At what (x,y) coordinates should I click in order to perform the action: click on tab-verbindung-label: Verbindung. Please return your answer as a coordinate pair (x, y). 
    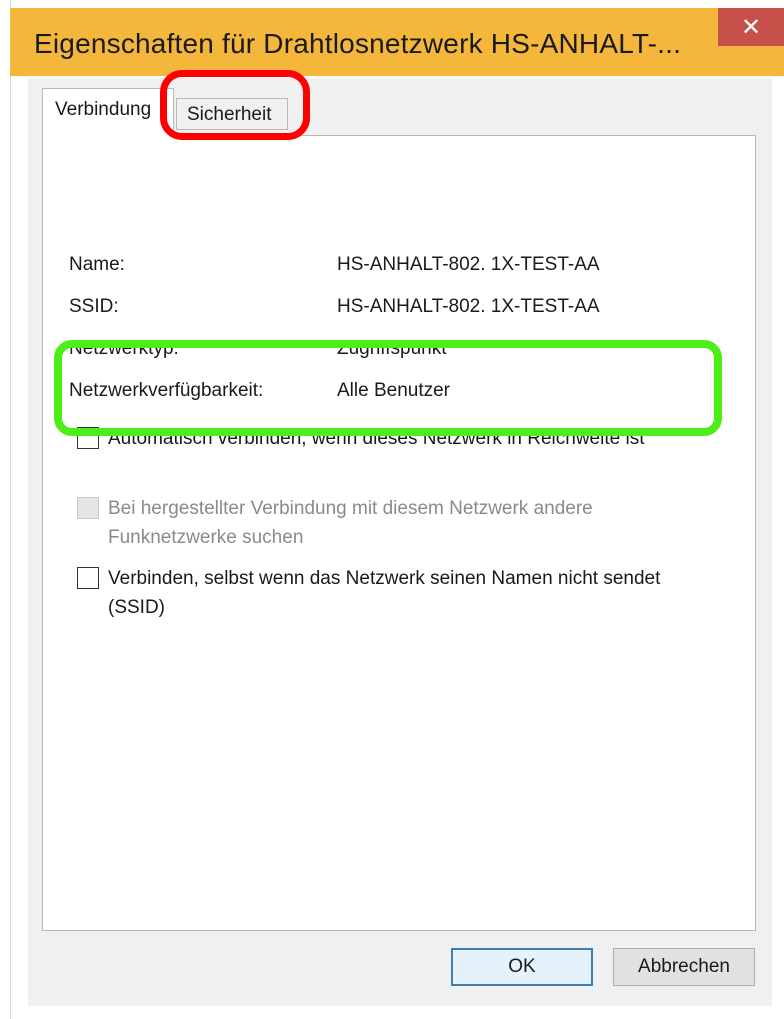
    Looking at the image, I should click on (103, 109).